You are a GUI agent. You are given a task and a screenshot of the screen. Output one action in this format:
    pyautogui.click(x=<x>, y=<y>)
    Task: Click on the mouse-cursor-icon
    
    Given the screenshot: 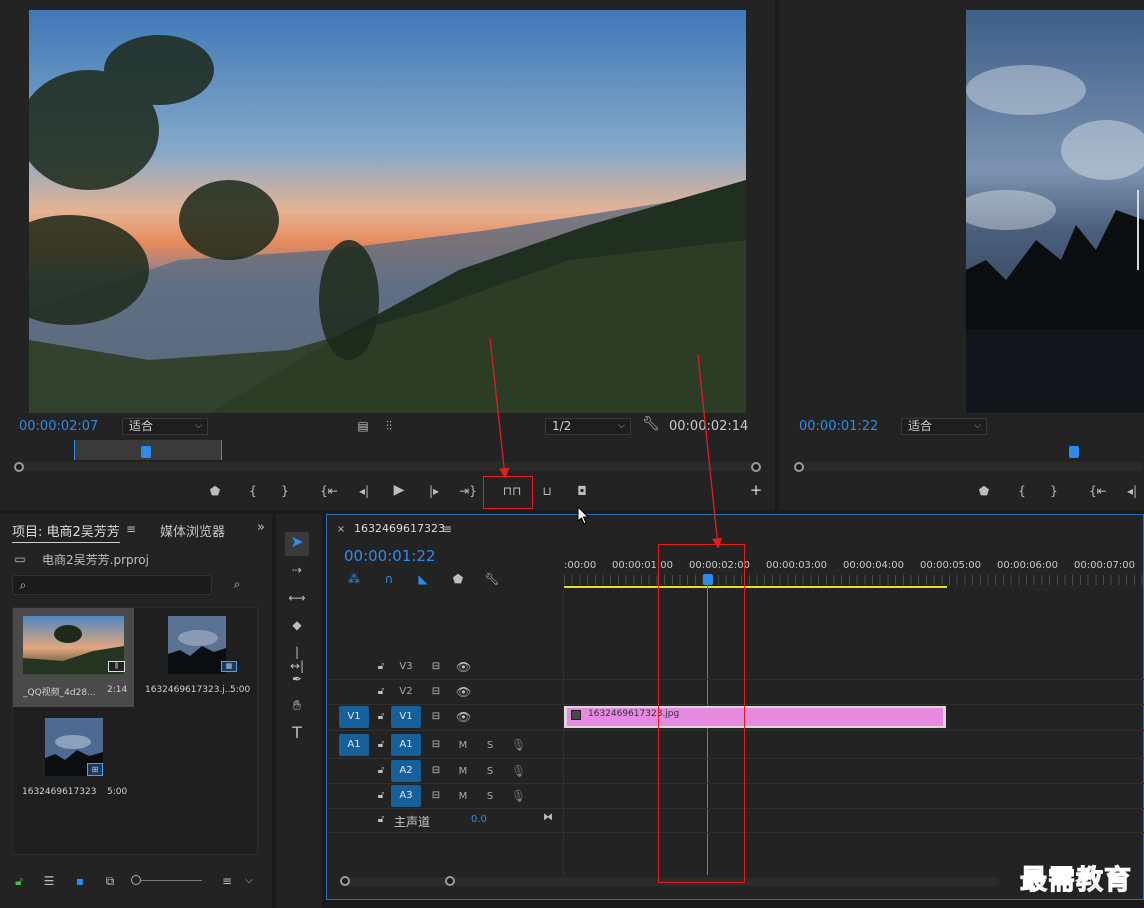 What is the action you would take?
    pyautogui.click(x=583, y=515)
    